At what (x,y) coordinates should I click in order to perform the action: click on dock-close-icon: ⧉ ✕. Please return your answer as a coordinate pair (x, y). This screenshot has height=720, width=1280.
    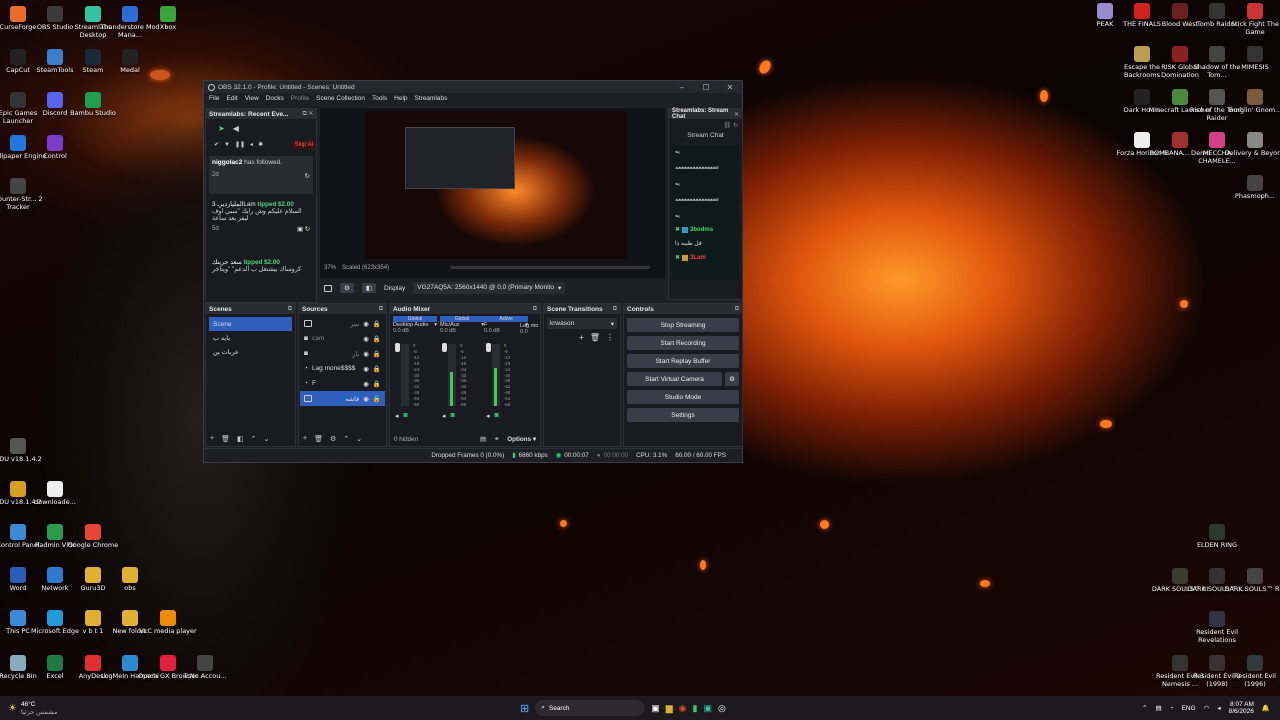
    Looking at the image, I should click on (307, 114).